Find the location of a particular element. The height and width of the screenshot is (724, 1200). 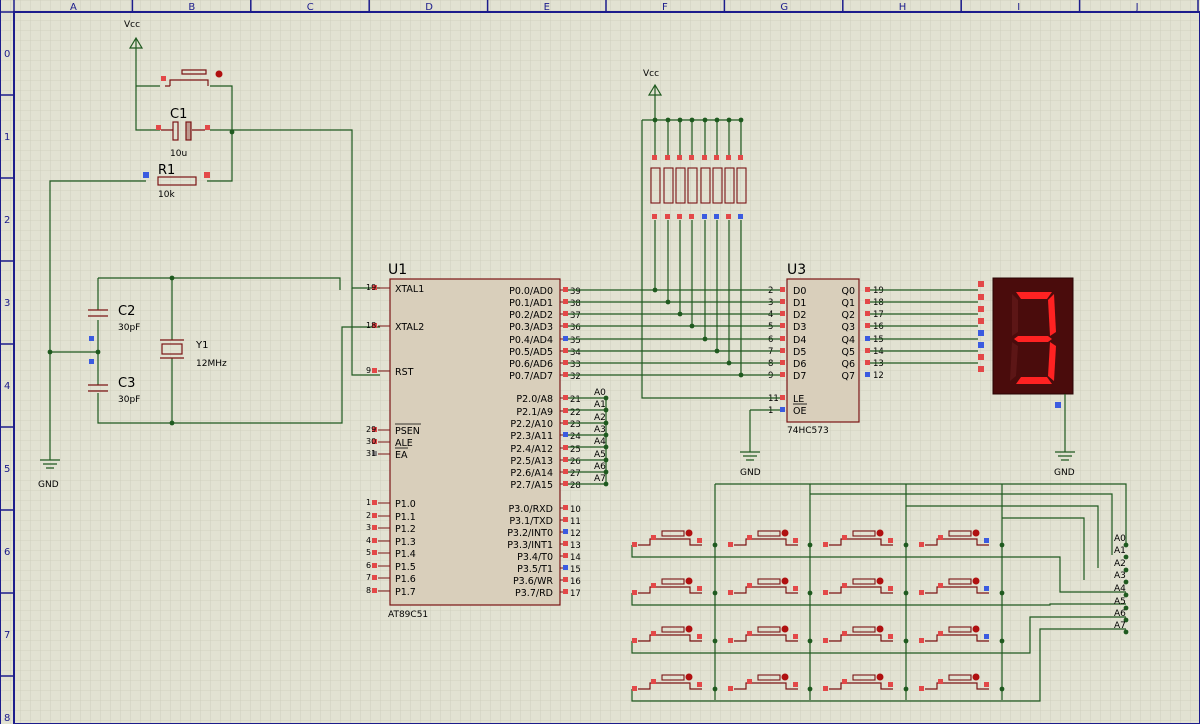

pin-number: 32 is located at coordinates (575, 377).